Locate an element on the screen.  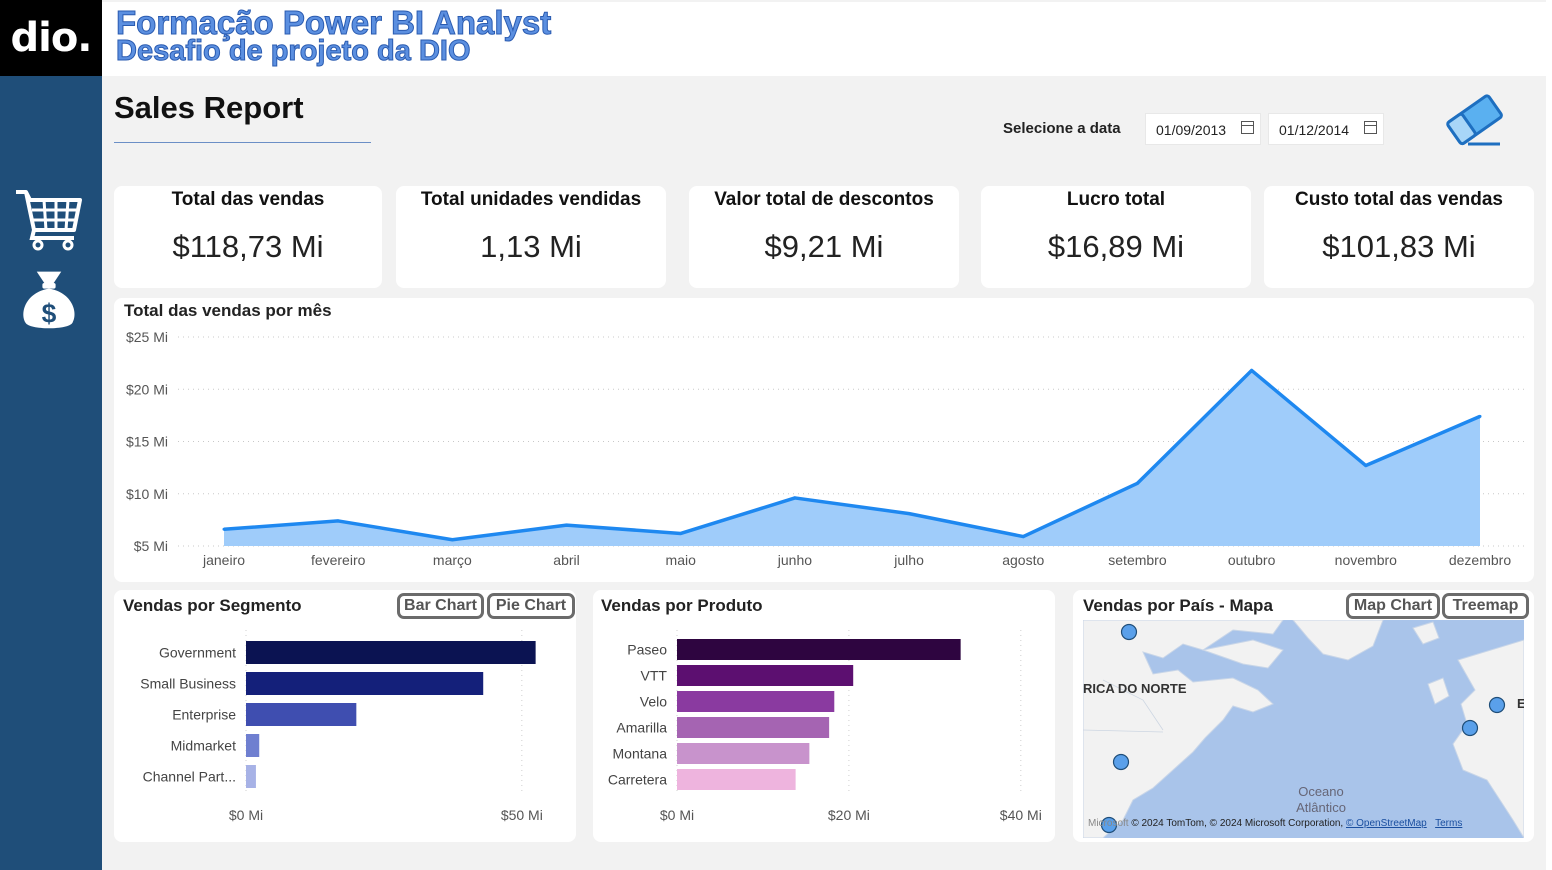
bar-small-business is located at coordinates (365, 683).